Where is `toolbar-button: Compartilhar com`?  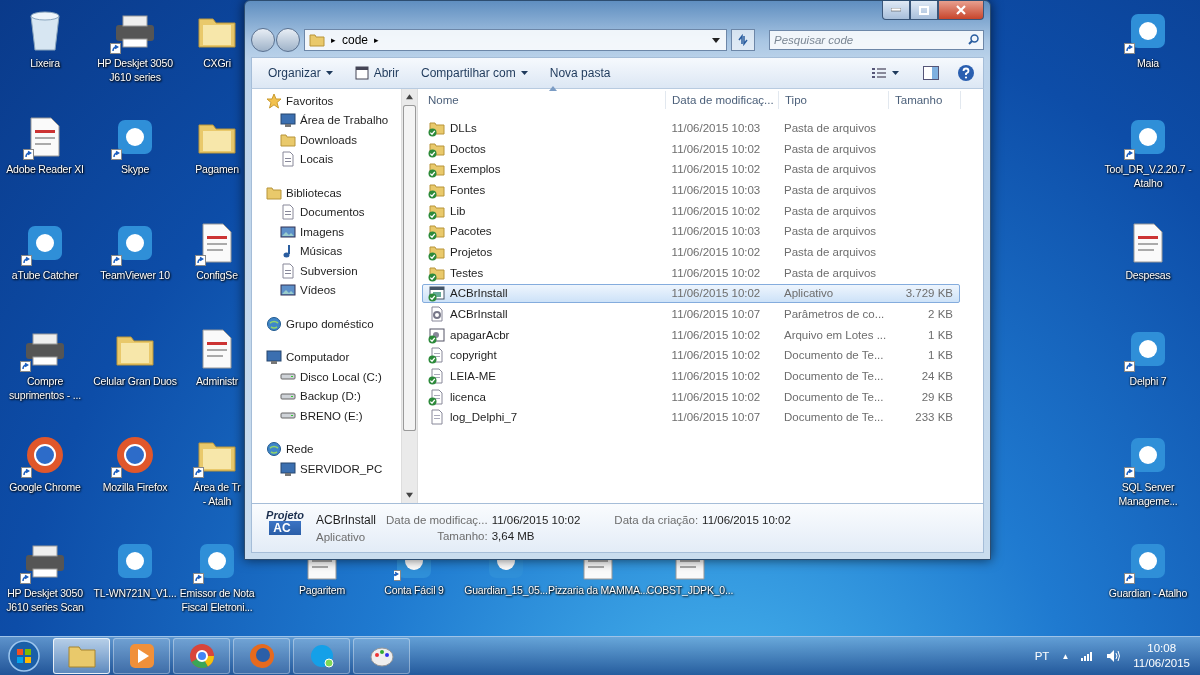 toolbar-button: Compartilhar com is located at coordinates (474, 73).